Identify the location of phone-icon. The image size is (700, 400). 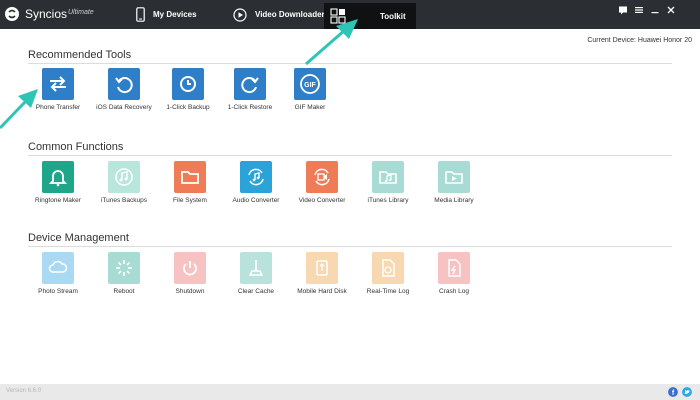
(140, 14).